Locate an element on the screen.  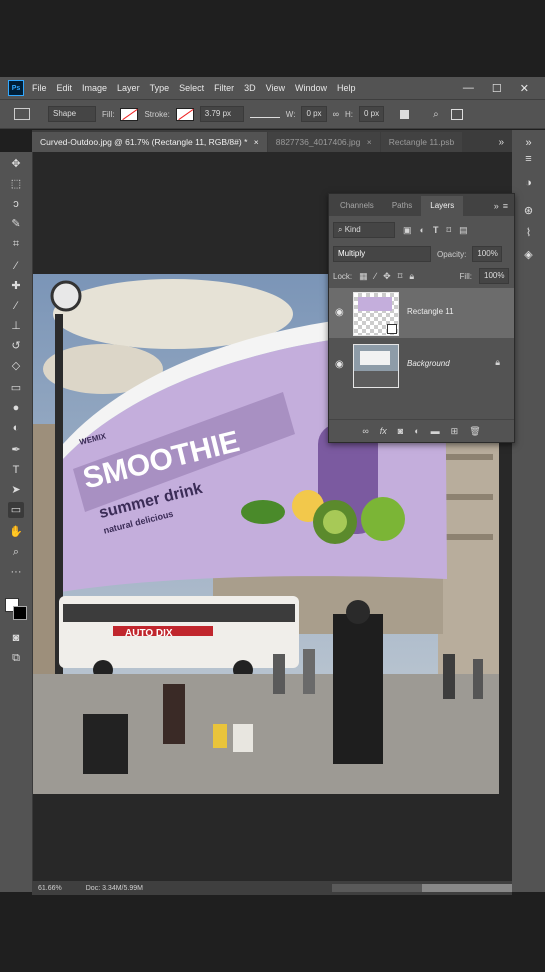
tab-channels: Channels is located at coordinates (357, 206).